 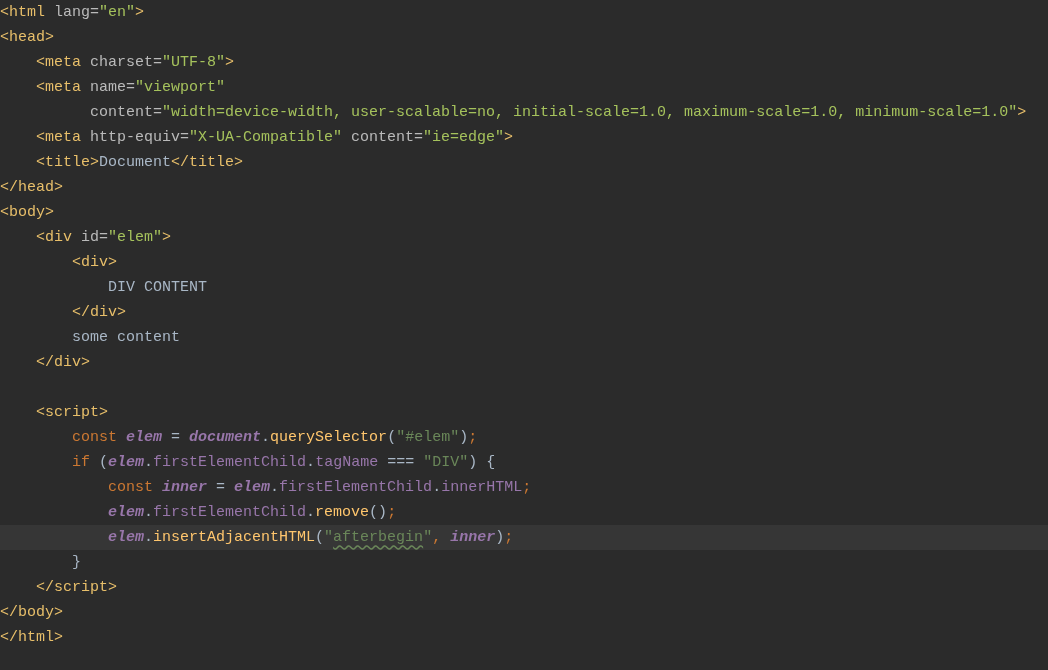 I want to click on code-line: elem.firstElementChild.remove();, so click(x=252, y=513).